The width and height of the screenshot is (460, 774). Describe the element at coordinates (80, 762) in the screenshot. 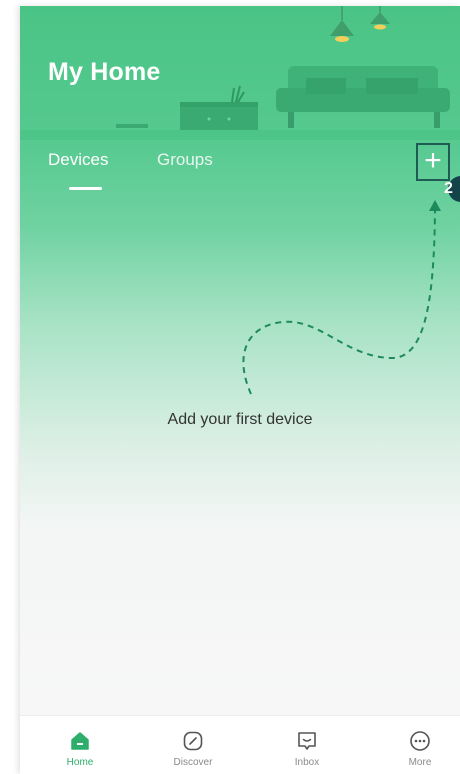

I see `nav-home-label: Home` at that location.